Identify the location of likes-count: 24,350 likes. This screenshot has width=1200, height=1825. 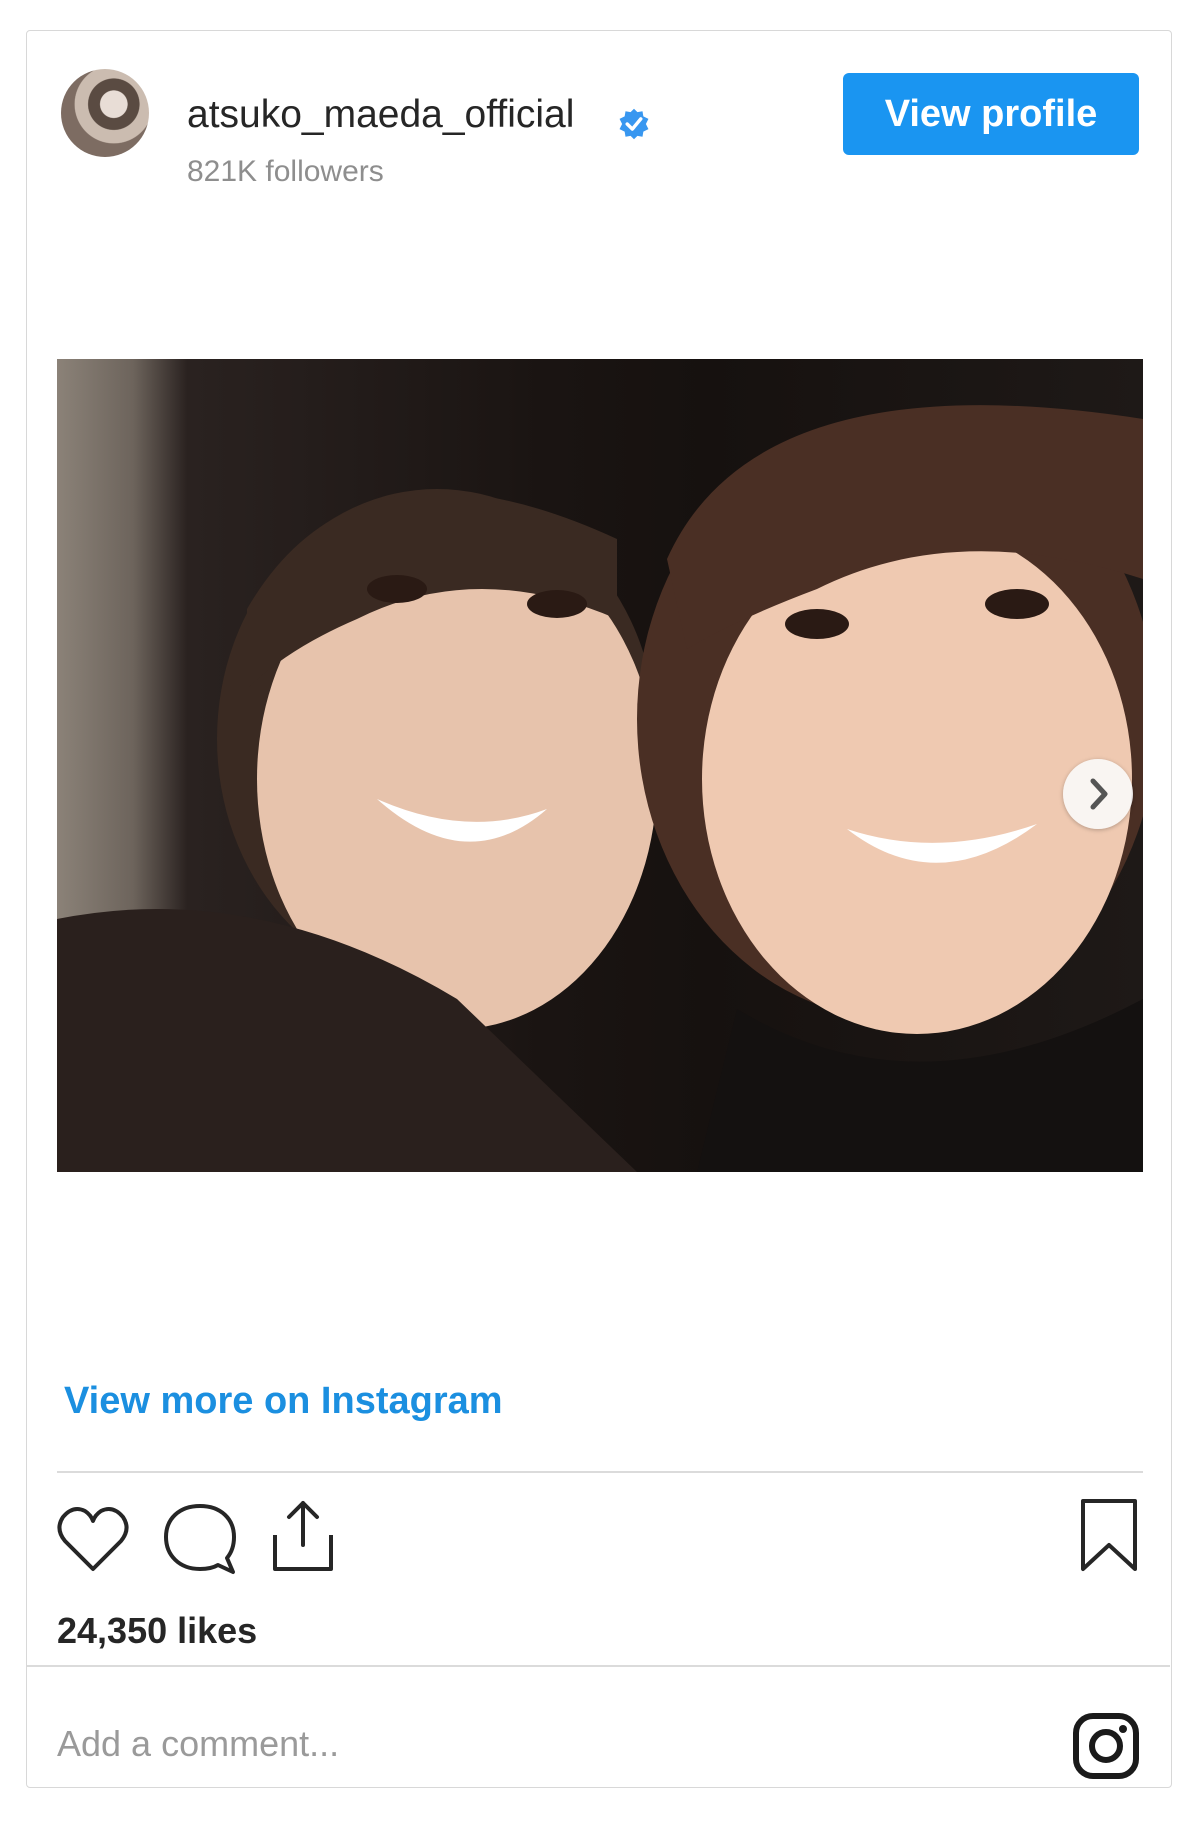
(157, 1630).